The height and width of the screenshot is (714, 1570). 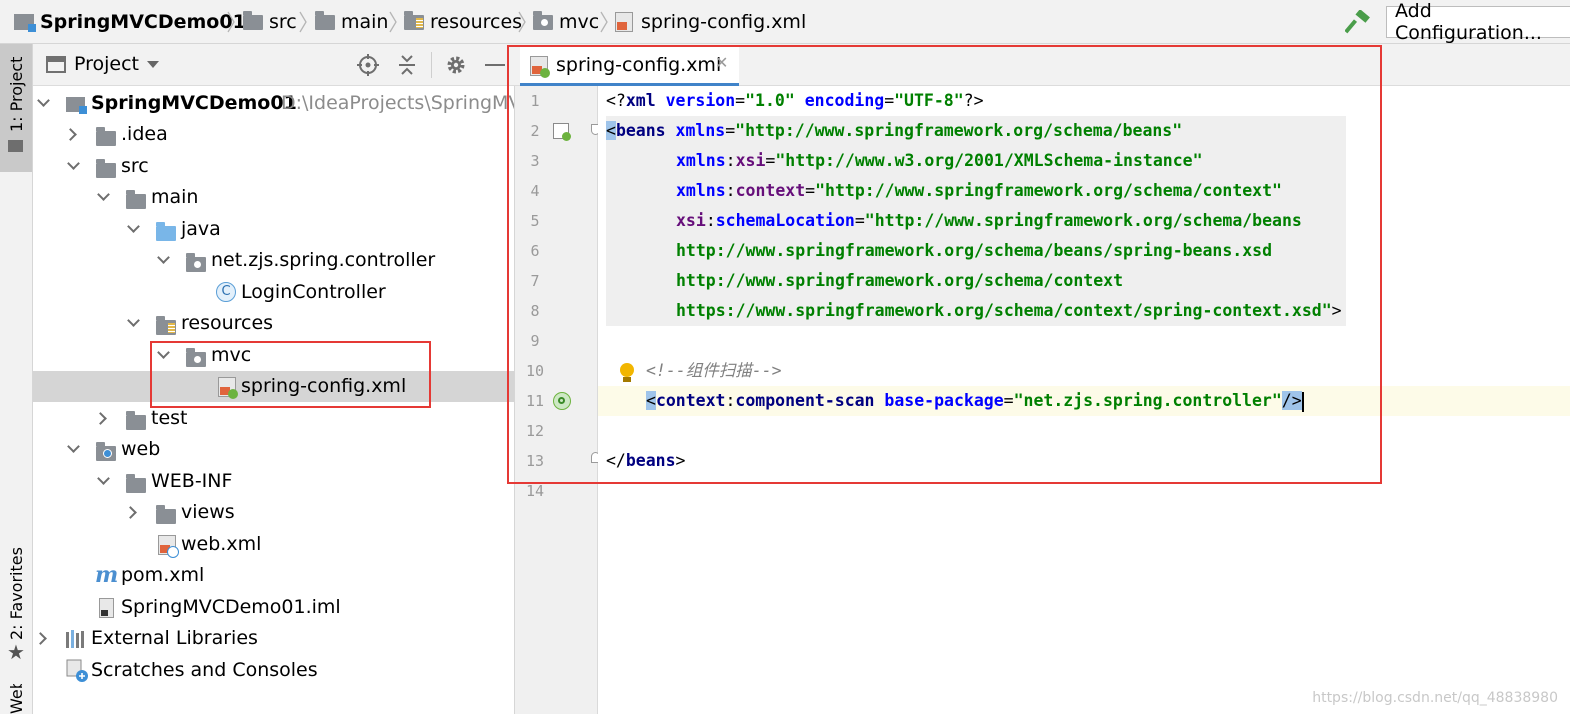 I want to click on iml-file-icon, so click(x=106, y=608).